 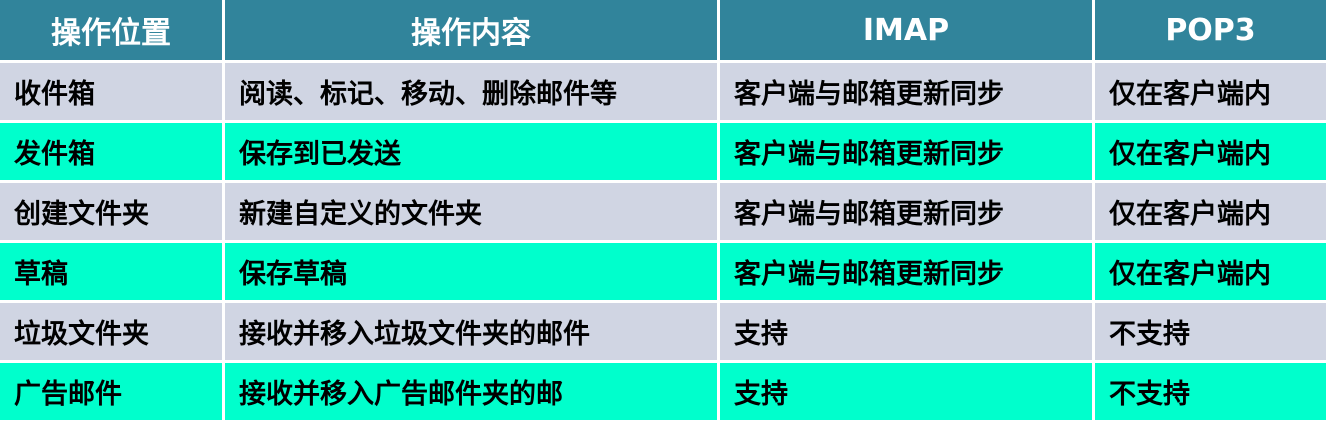 I want to click on cell-operation-content: 接收并移入垃圾文件夹的邮件, so click(x=472, y=331).